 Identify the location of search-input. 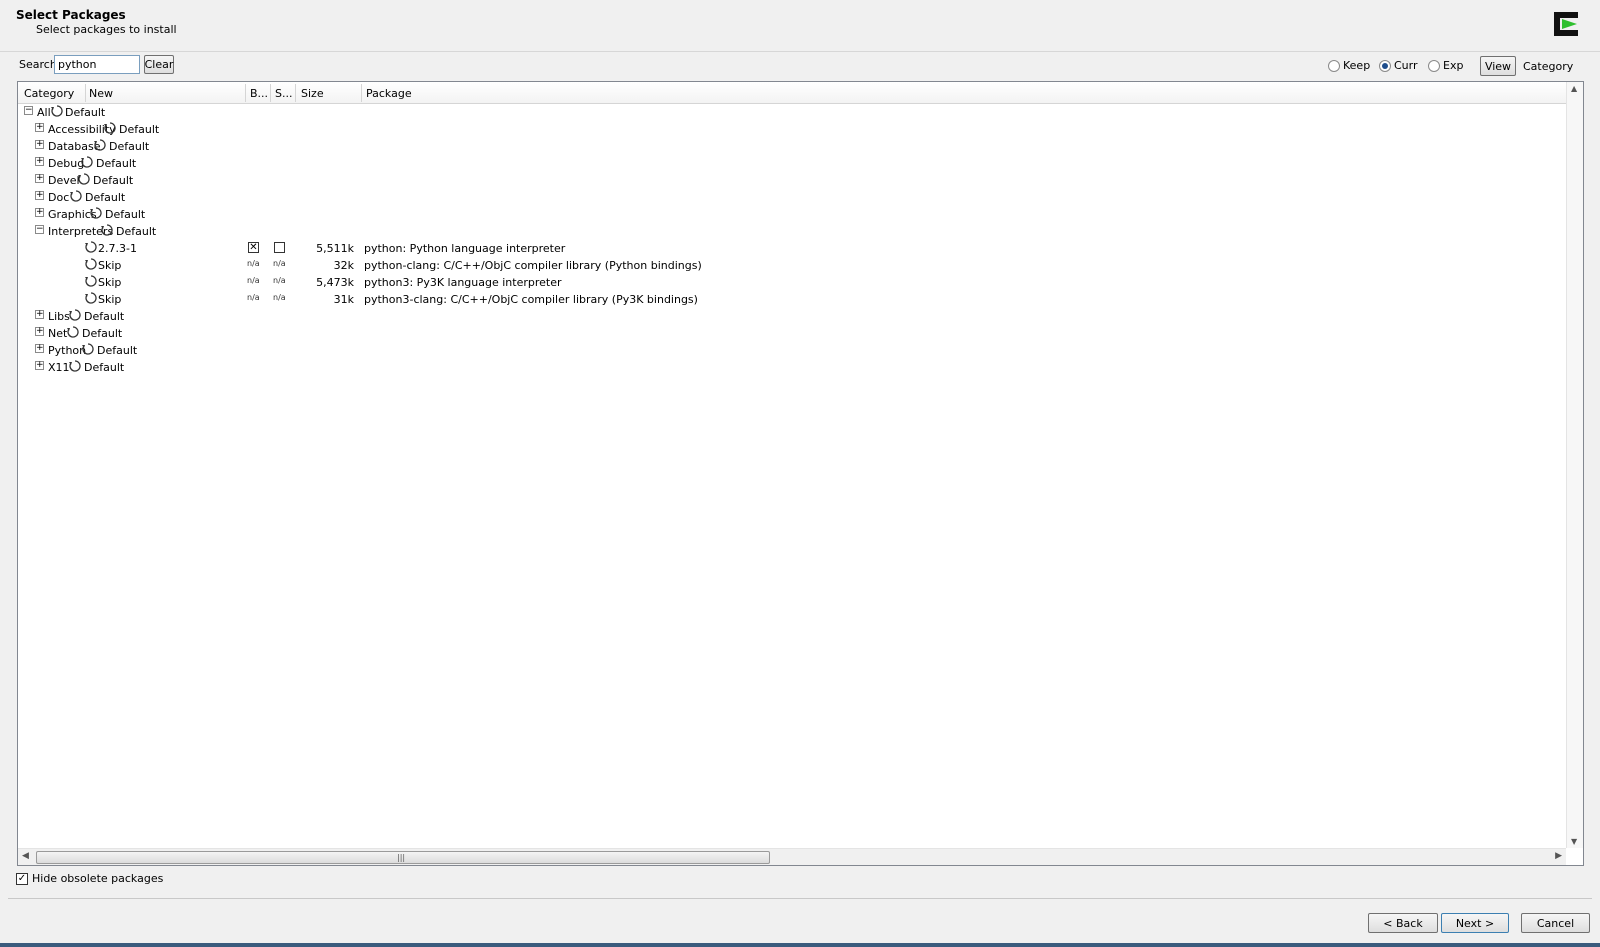
(97, 64).